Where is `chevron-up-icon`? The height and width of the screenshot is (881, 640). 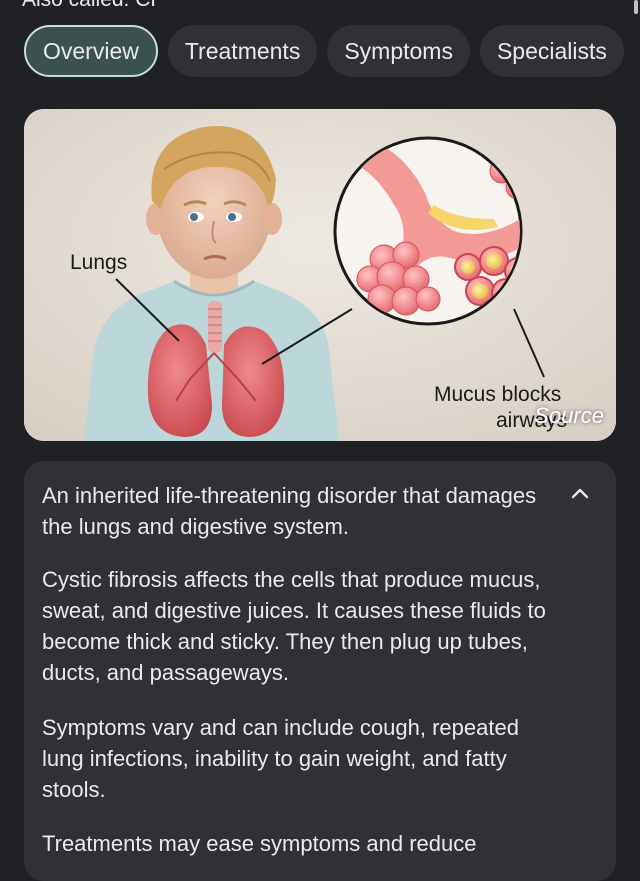
chevron-up-icon is located at coordinates (580, 493).